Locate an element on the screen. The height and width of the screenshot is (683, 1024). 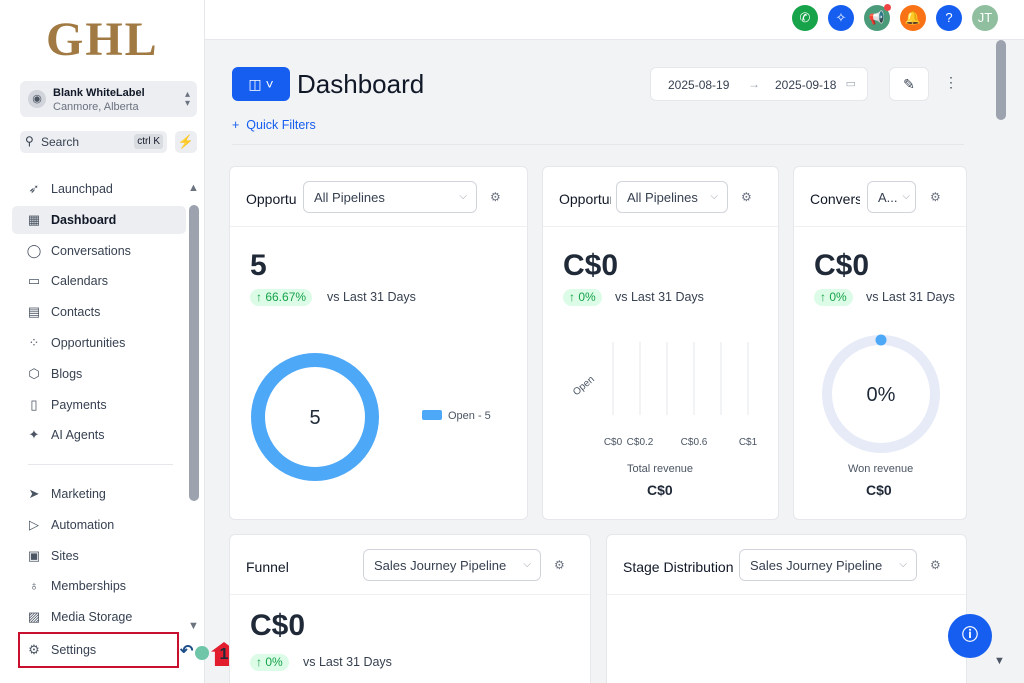
x-tick-label: C$0.6 is located at coordinates (694, 442).